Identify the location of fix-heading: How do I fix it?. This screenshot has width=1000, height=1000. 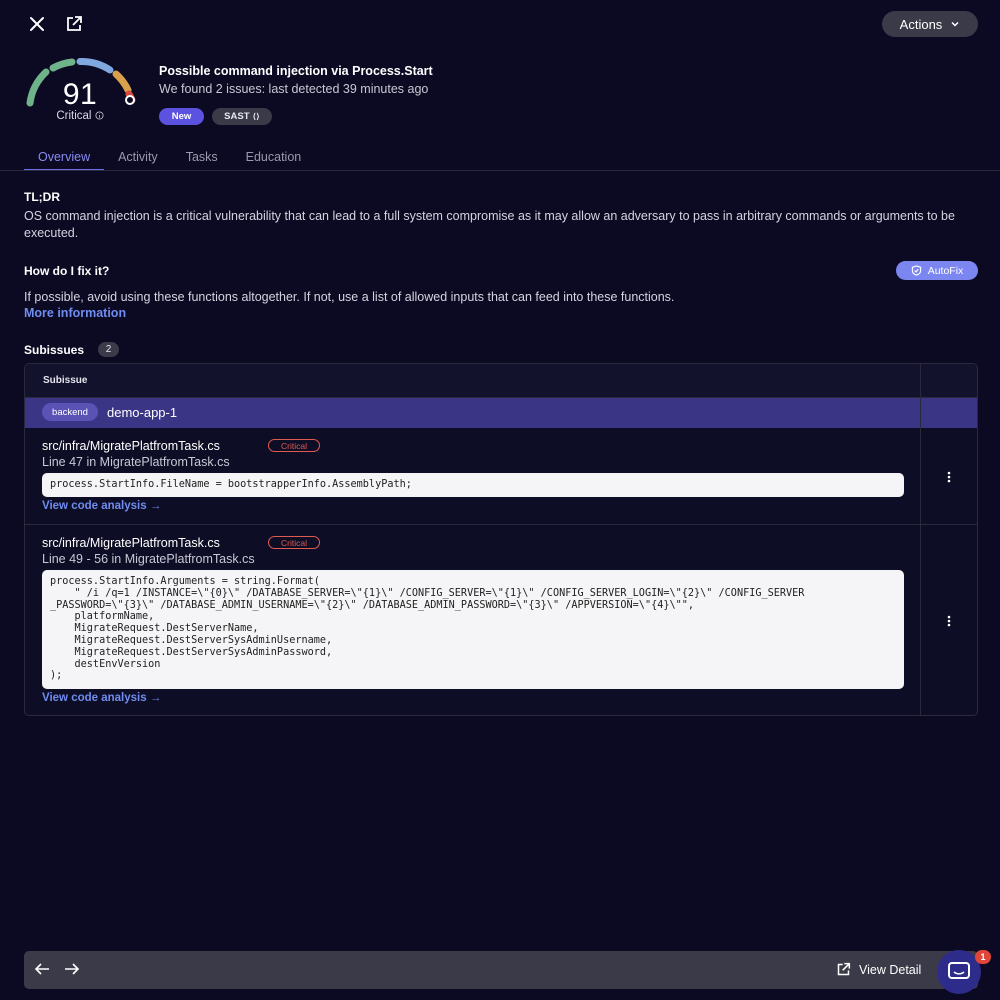
(67, 271).